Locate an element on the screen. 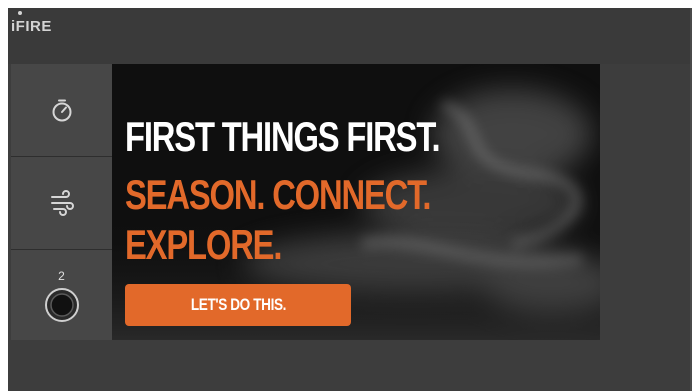 This screenshot has width=696, height=391. sidebar: 2 is located at coordinates (61, 202).